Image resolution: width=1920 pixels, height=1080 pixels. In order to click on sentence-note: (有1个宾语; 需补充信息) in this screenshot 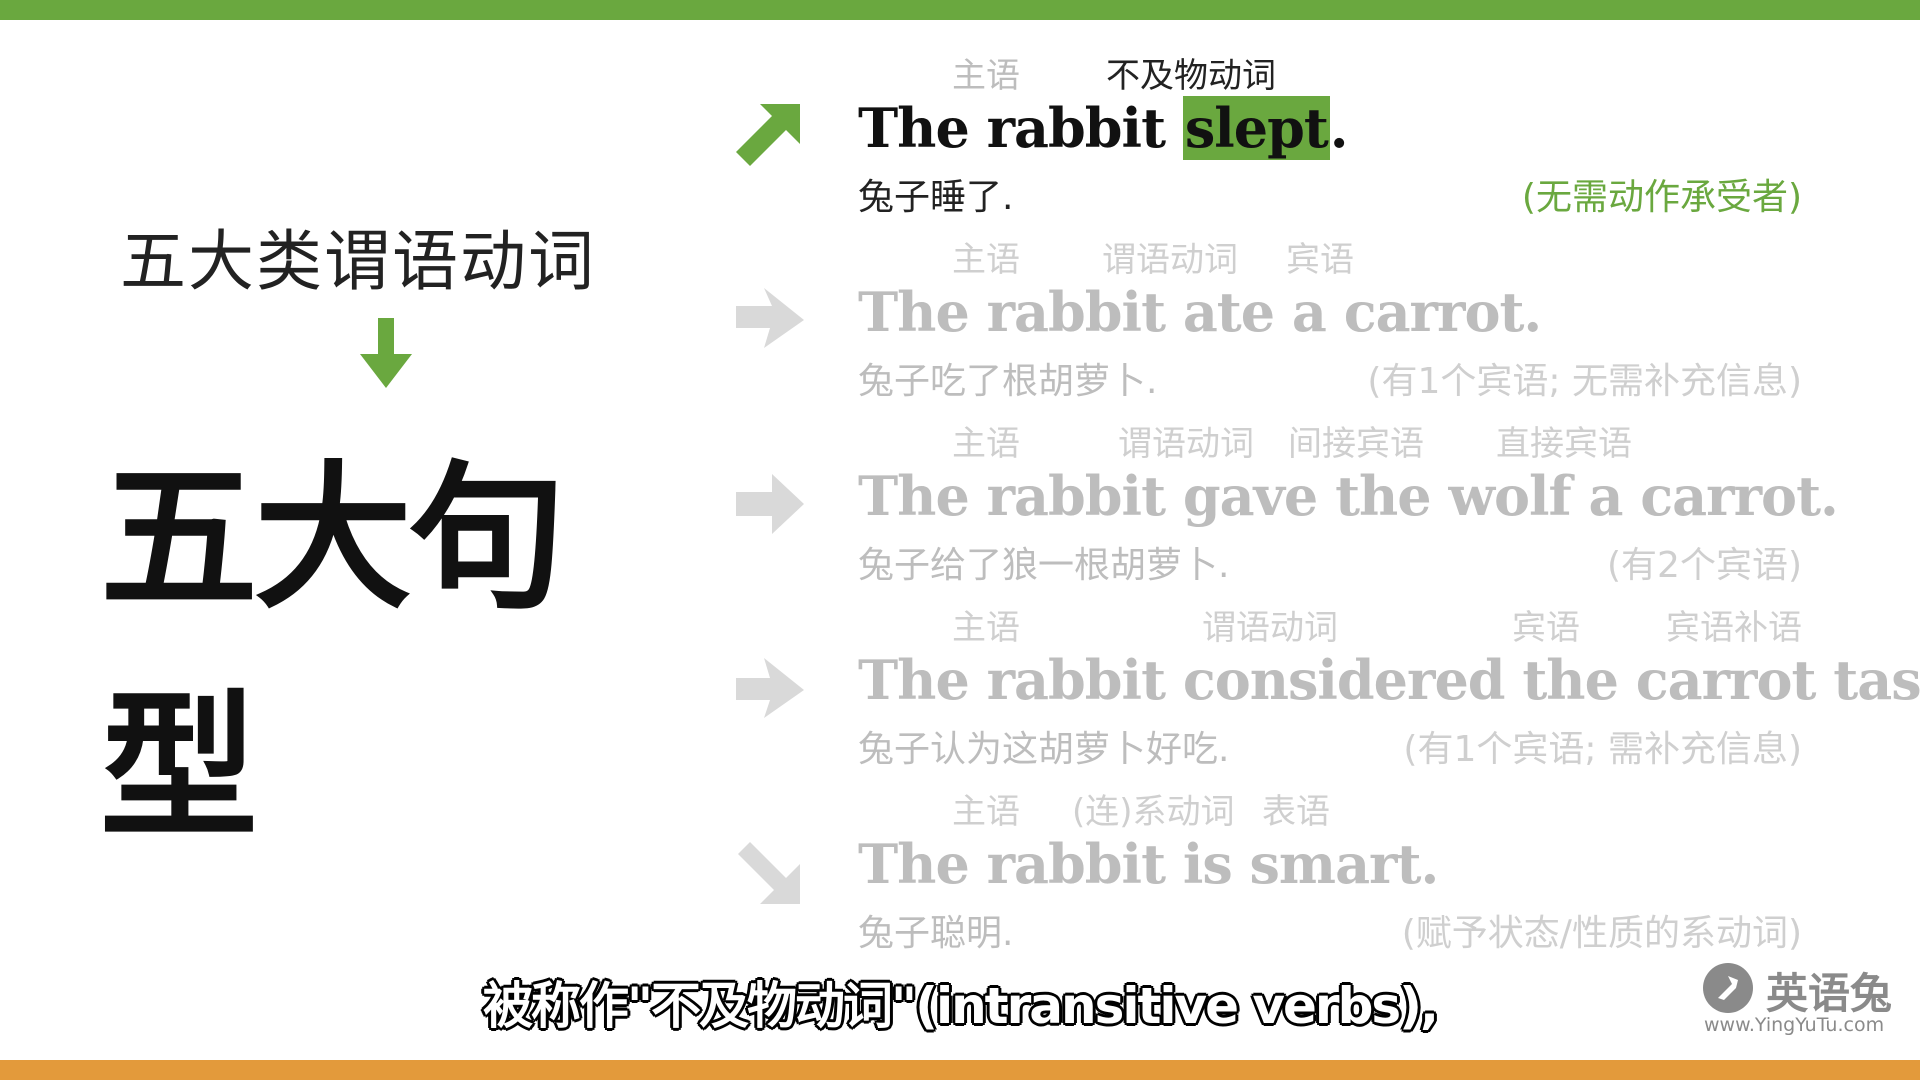, I will do `click(1602, 749)`.